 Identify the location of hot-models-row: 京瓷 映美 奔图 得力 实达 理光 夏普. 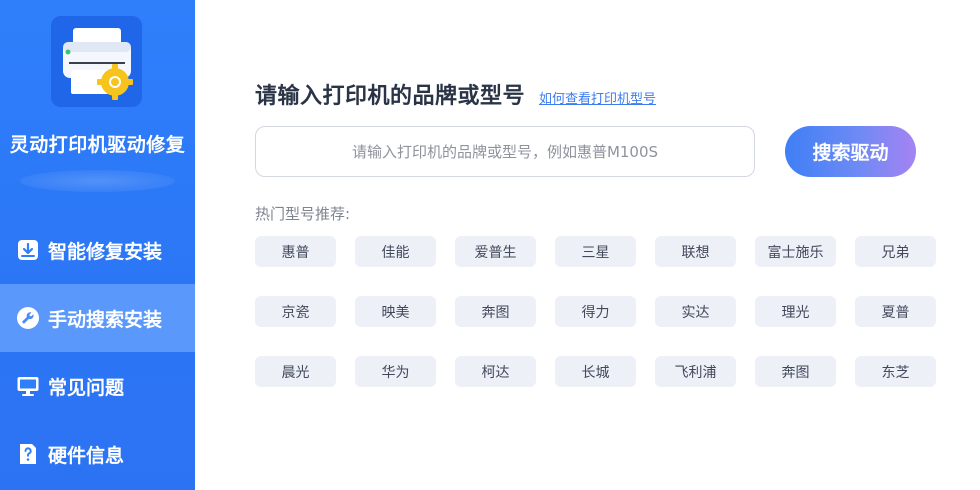
(605, 311).